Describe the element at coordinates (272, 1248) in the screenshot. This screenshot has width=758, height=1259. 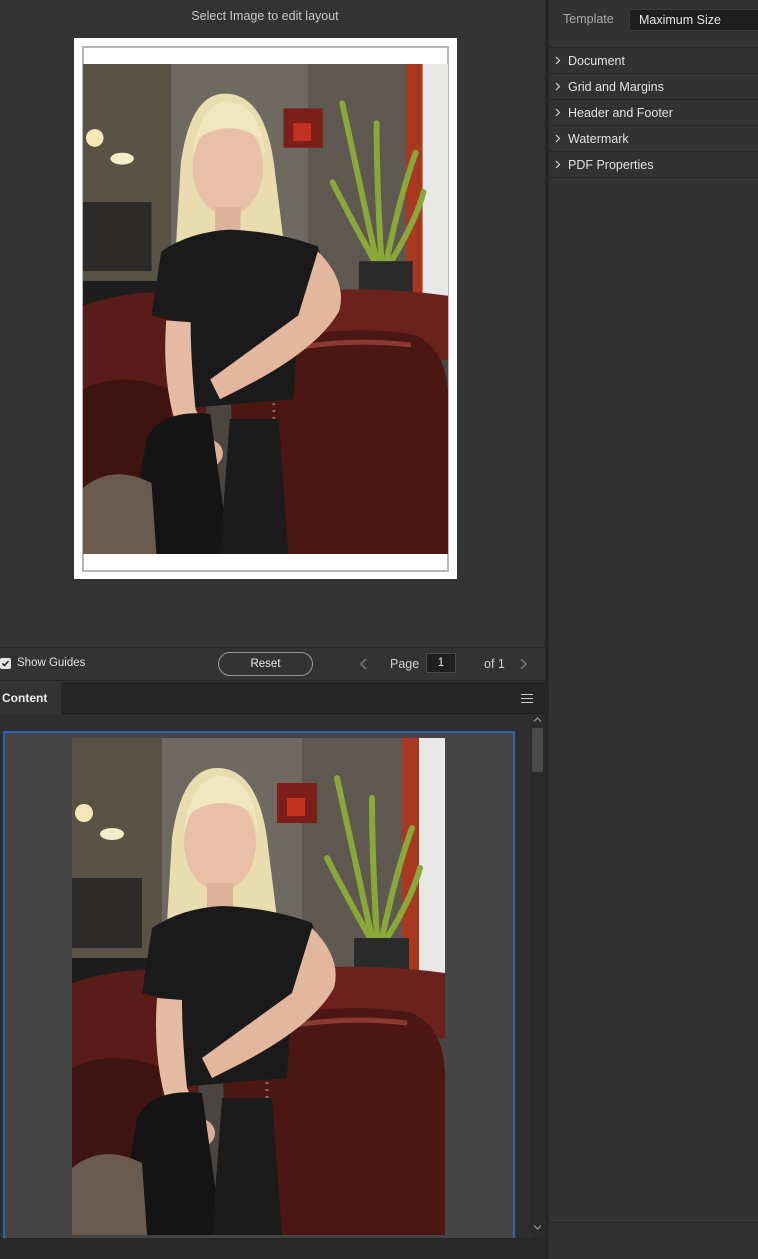
I see `content-horizontal-scrollbar` at that location.